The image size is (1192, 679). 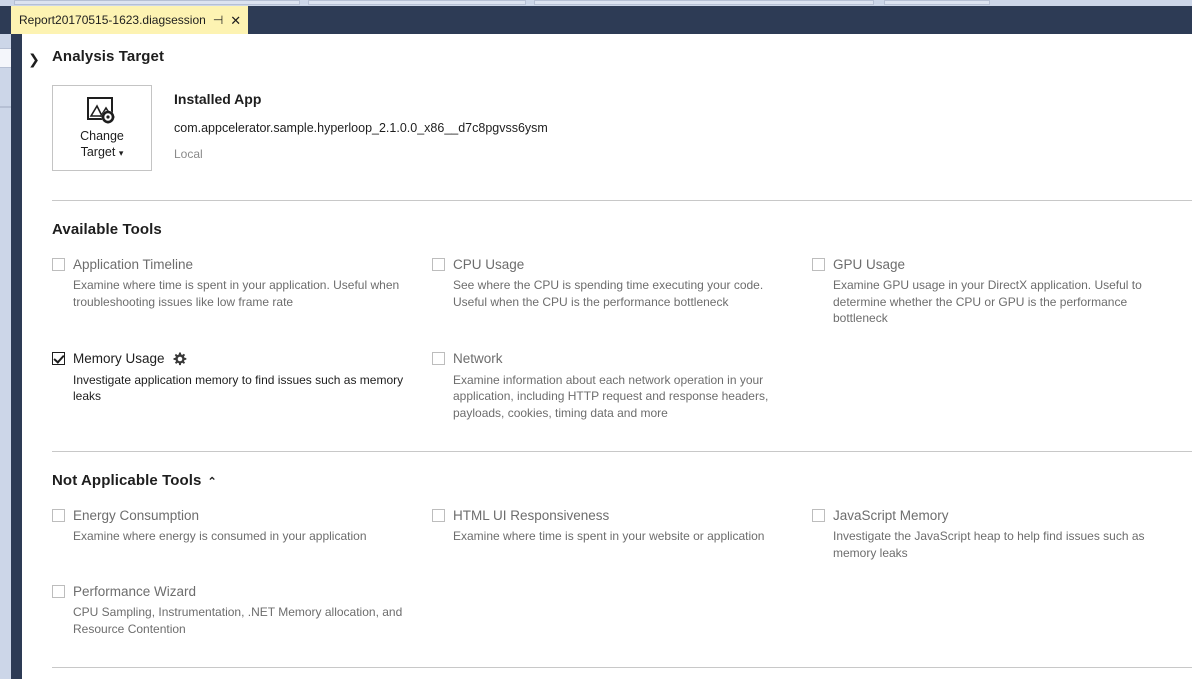 What do you see at coordinates (133, 264) in the screenshot?
I see `tool-name-application-timeline: Application Timeline` at bounding box center [133, 264].